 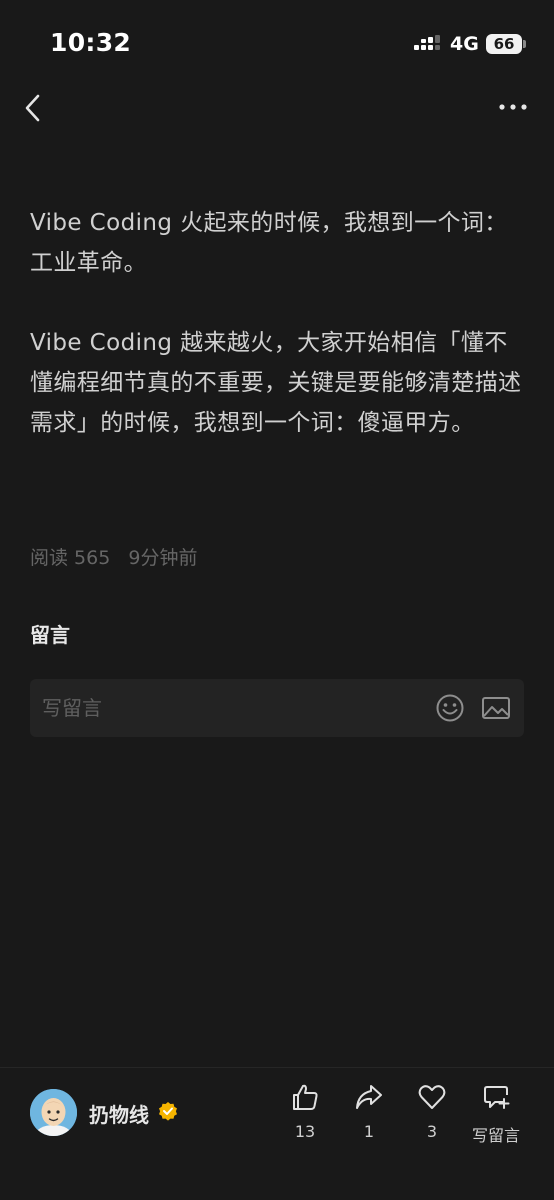 What do you see at coordinates (369, 1097) in the screenshot?
I see `share-icon` at bounding box center [369, 1097].